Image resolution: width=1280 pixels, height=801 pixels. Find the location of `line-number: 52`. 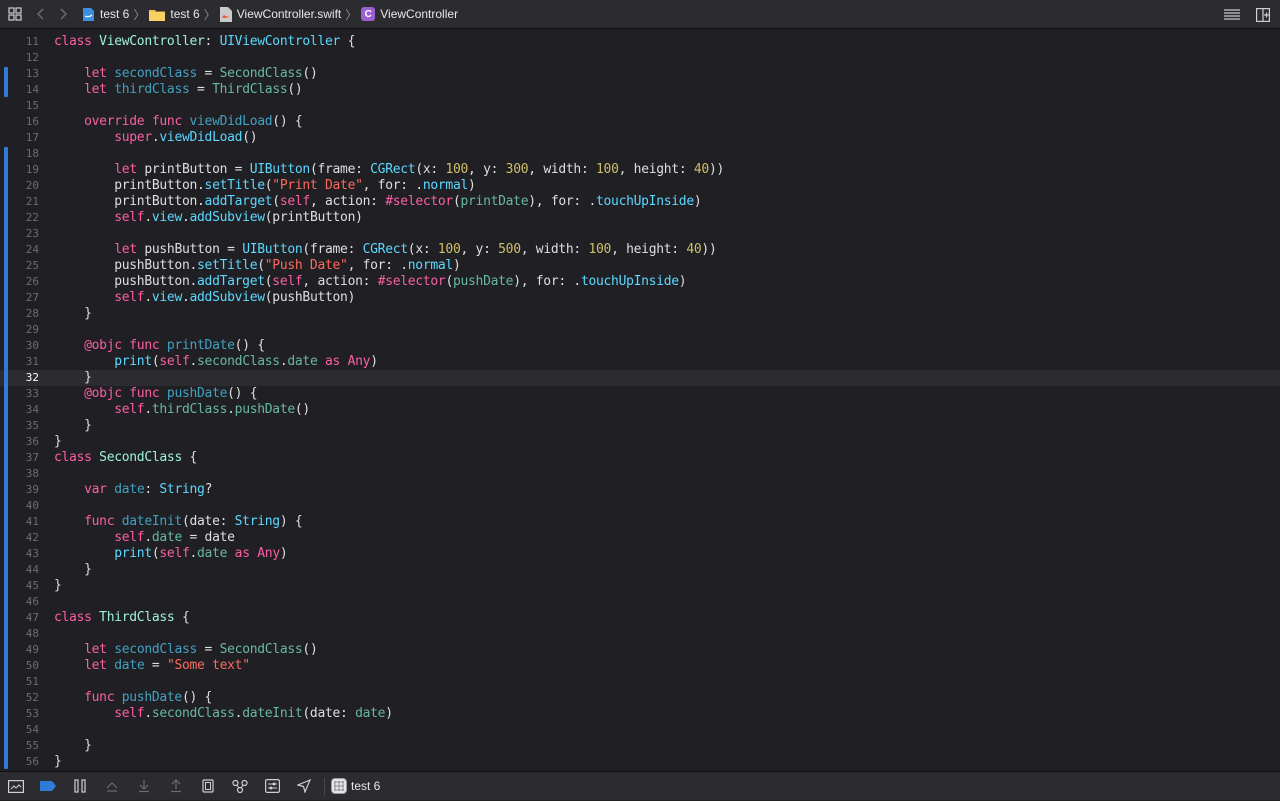

line-number: 52 is located at coordinates (26, 698).